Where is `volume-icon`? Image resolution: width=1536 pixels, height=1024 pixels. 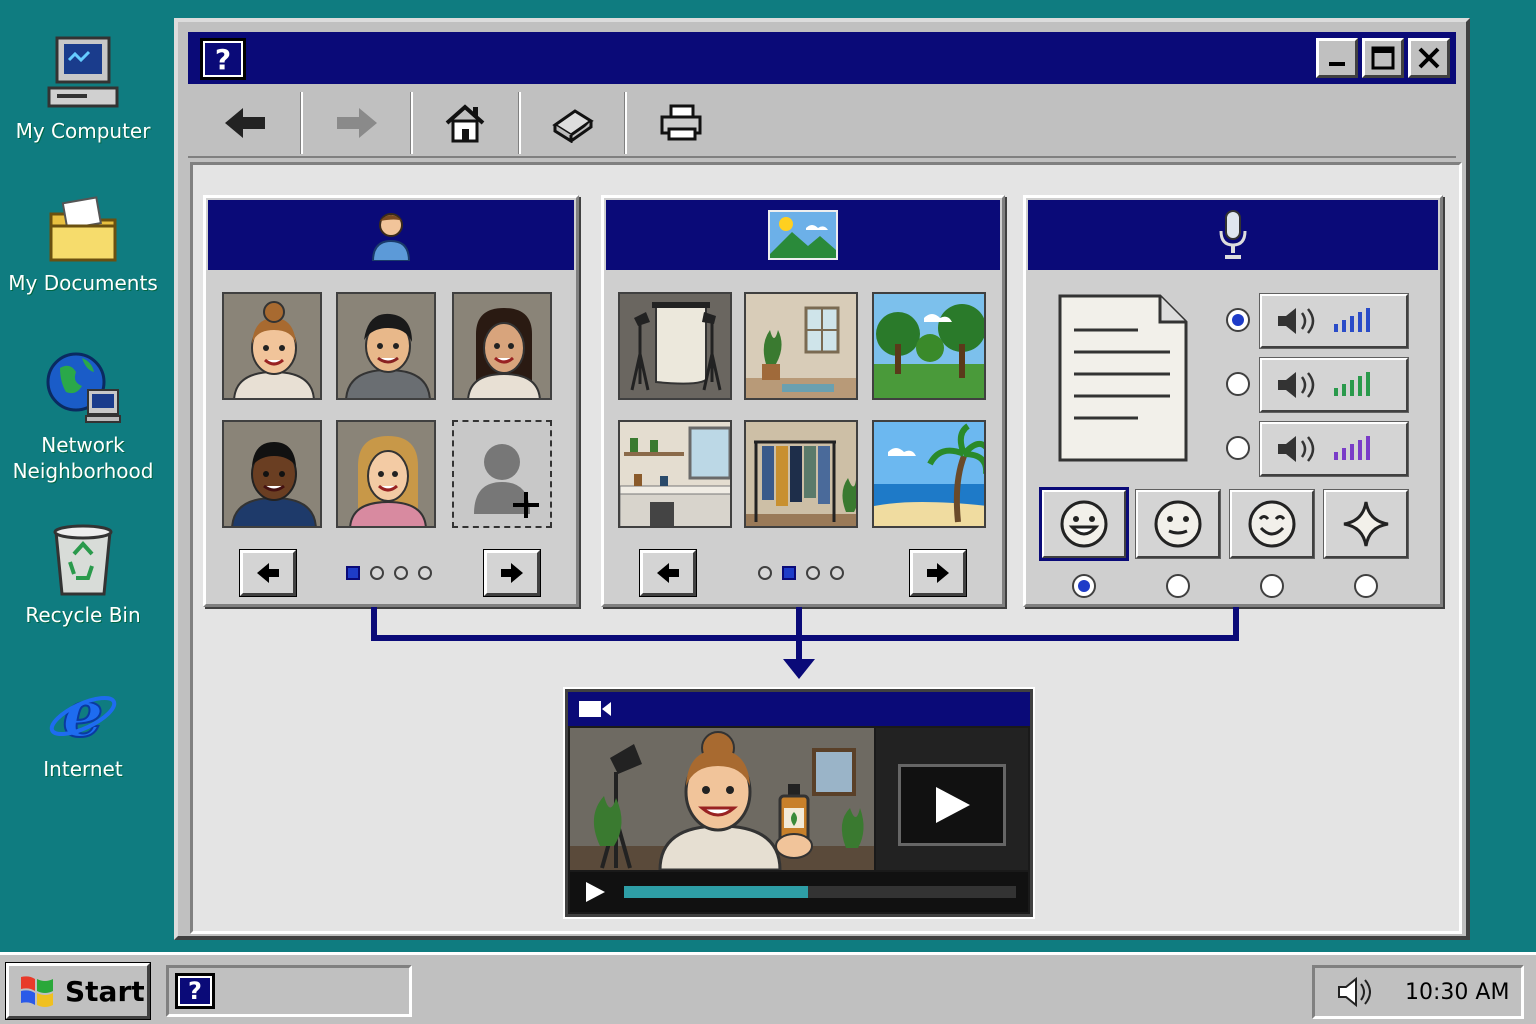 volume-icon is located at coordinates (1354, 992).